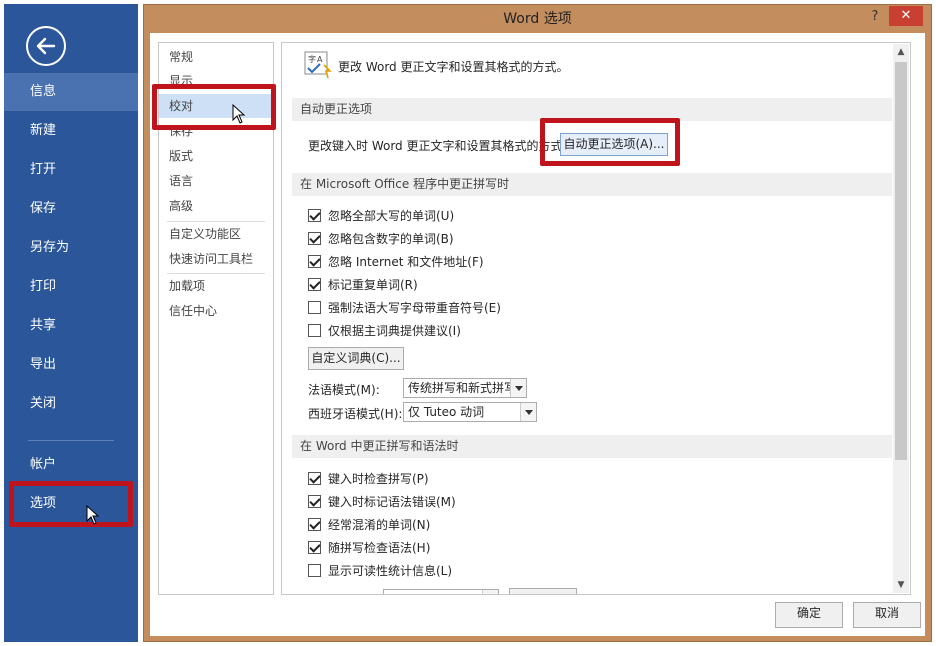  What do you see at coordinates (318, 65) in the screenshot?
I see `abc-check-icon: 字 A` at bounding box center [318, 65].